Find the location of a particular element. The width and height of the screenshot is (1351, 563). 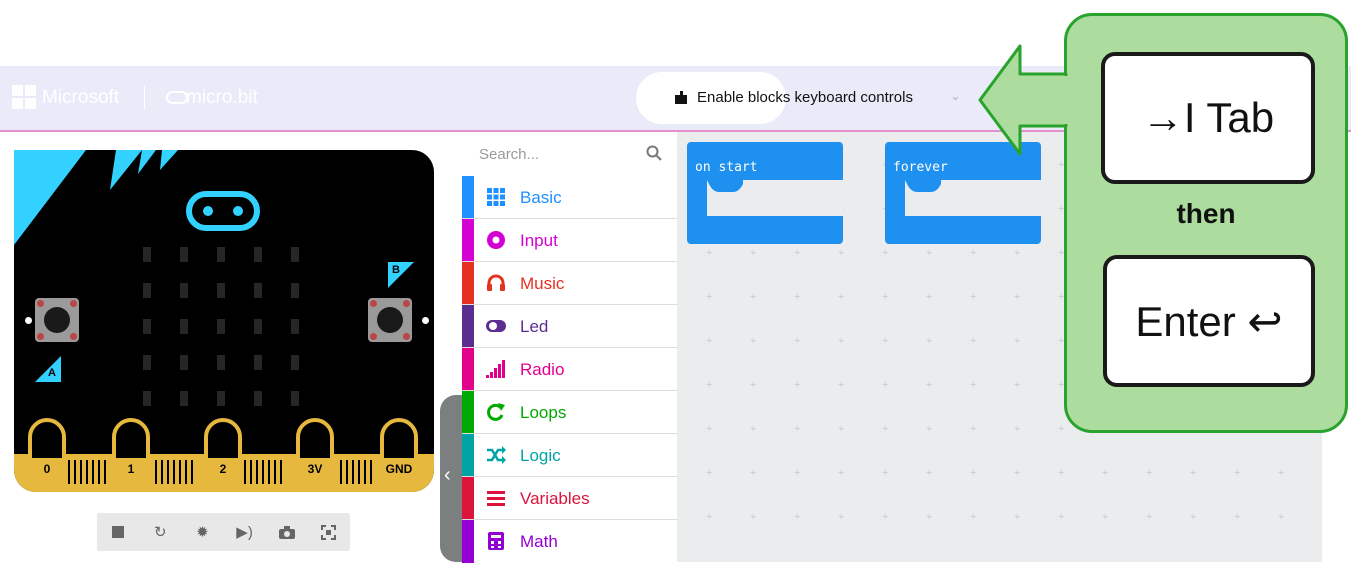

logo-right-dot is located at coordinates (238, 211).